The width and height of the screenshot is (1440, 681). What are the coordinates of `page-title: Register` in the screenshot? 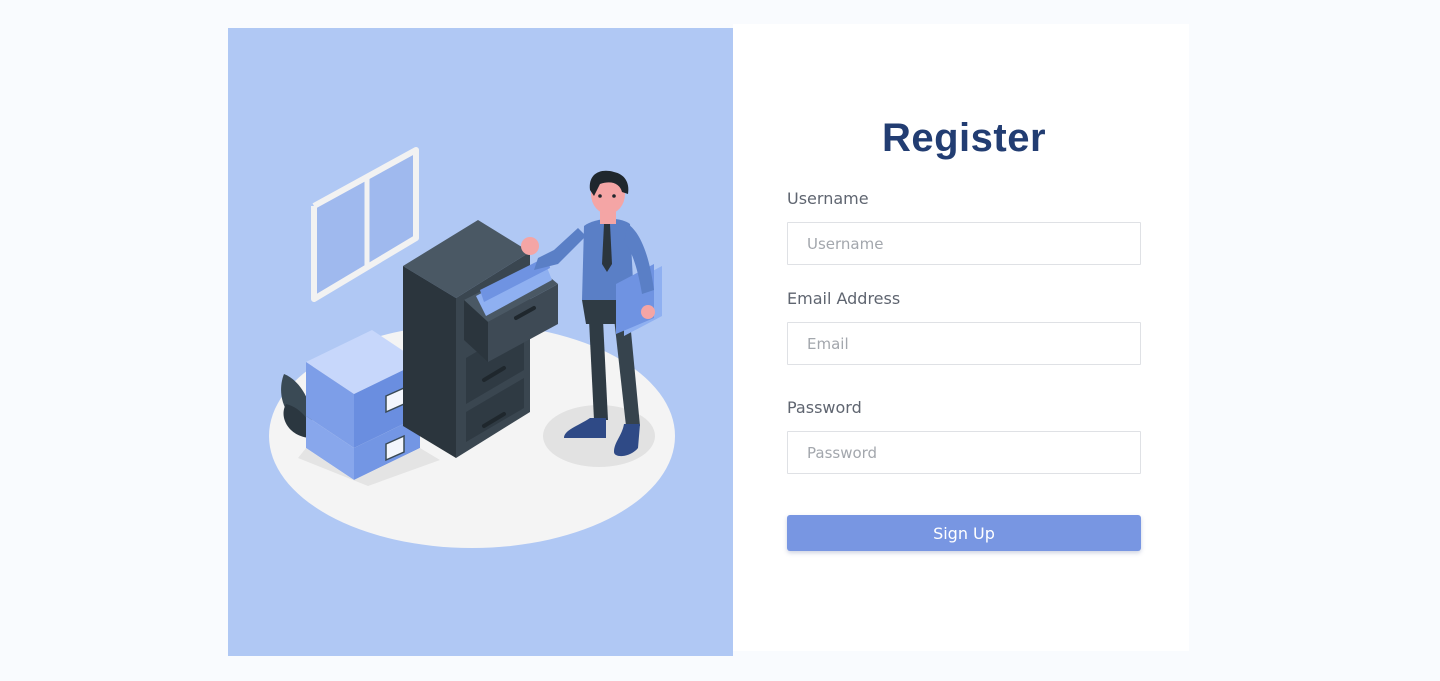 It's located at (964, 138).